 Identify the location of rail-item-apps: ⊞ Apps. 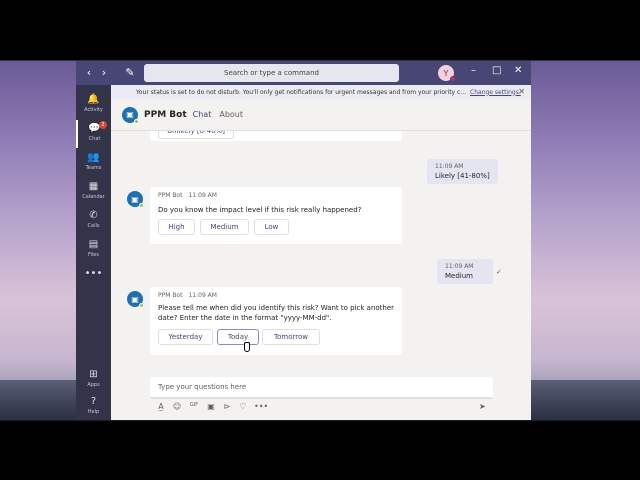
(93, 380).